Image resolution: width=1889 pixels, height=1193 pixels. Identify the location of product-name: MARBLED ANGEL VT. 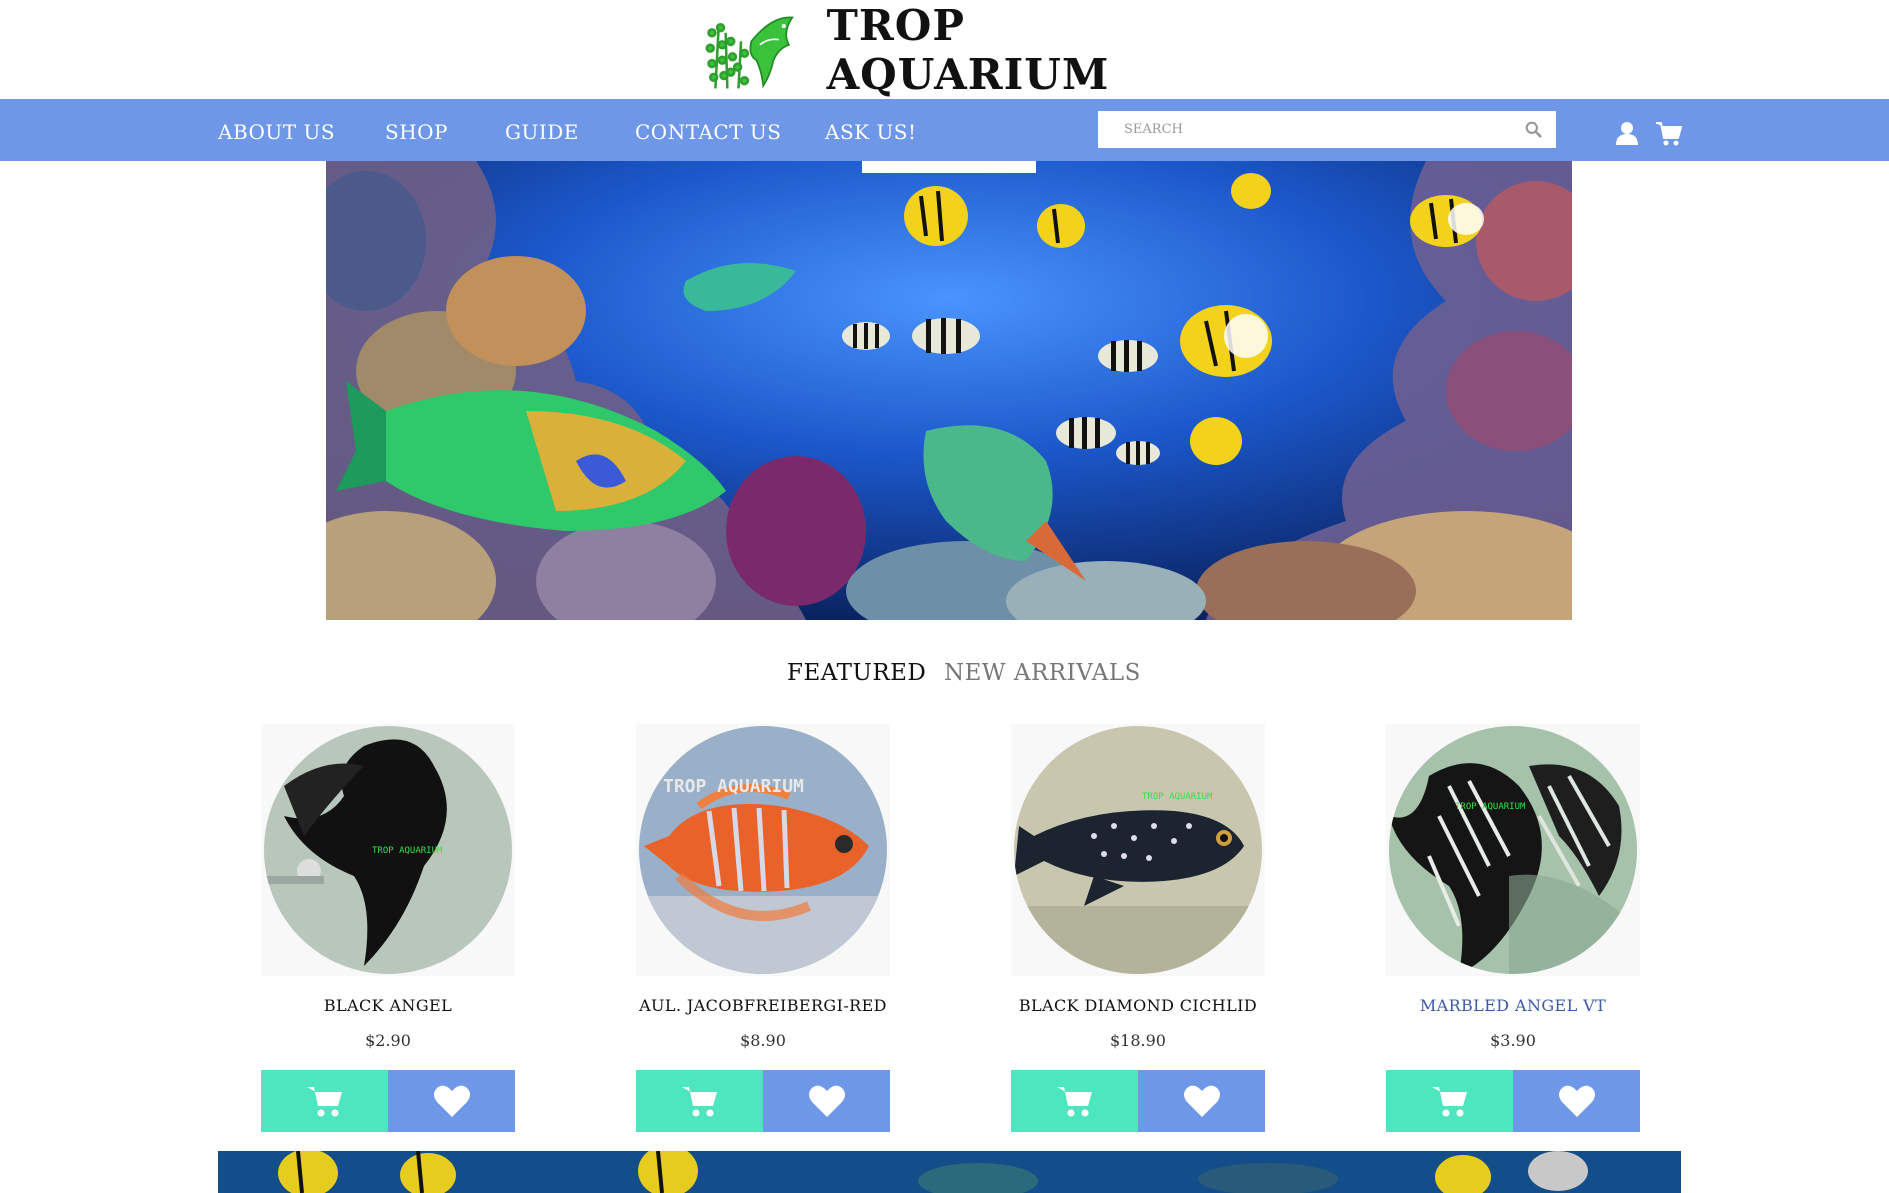
(1513, 1005).